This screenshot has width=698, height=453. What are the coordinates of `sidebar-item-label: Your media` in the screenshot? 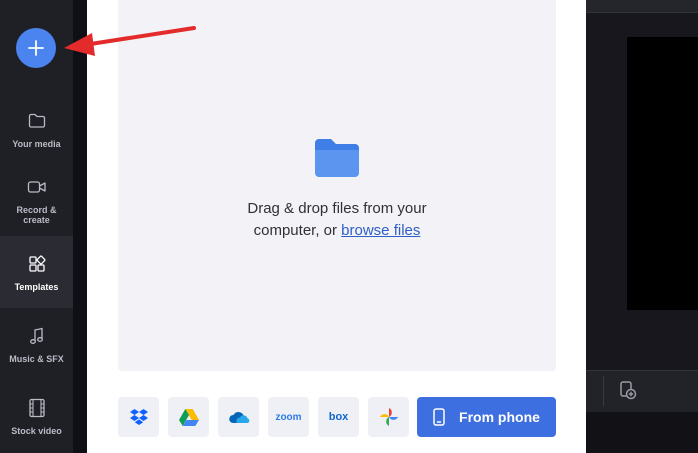 It's located at (36, 144).